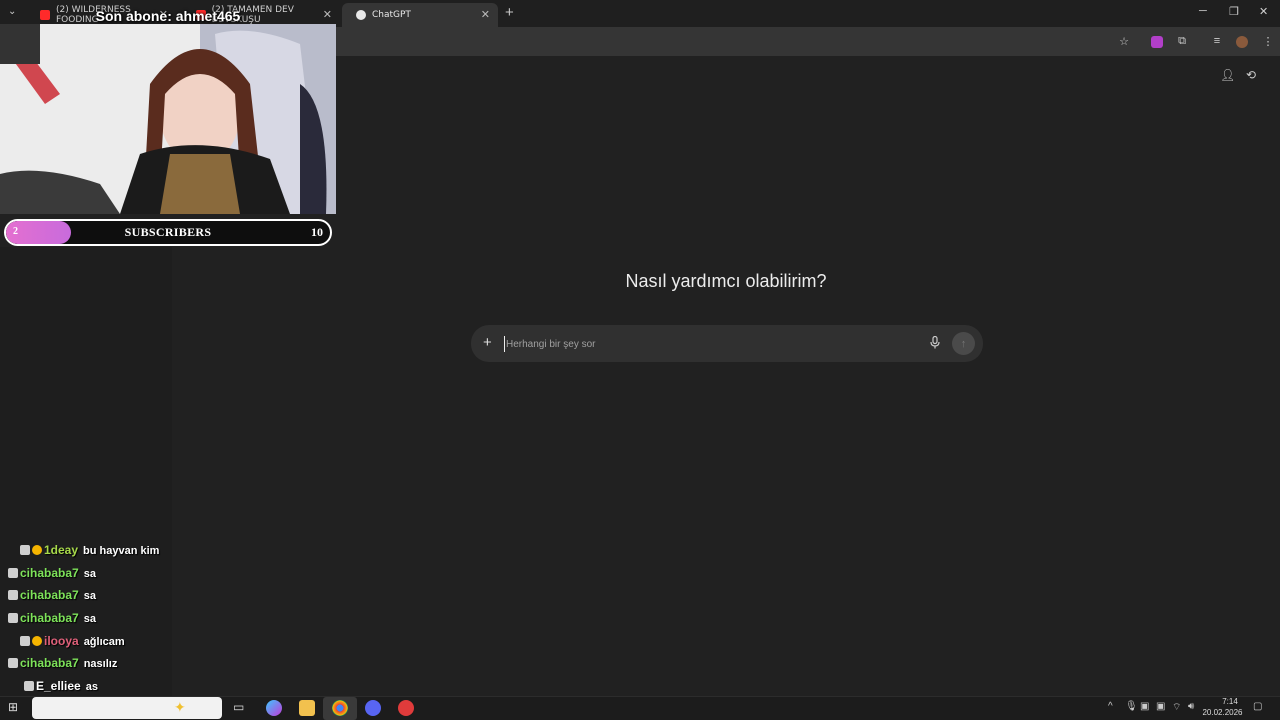  What do you see at coordinates (180, 707) in the screenshot?
I see `sparkle-icon: ✦` at bounding box center [180, 707].